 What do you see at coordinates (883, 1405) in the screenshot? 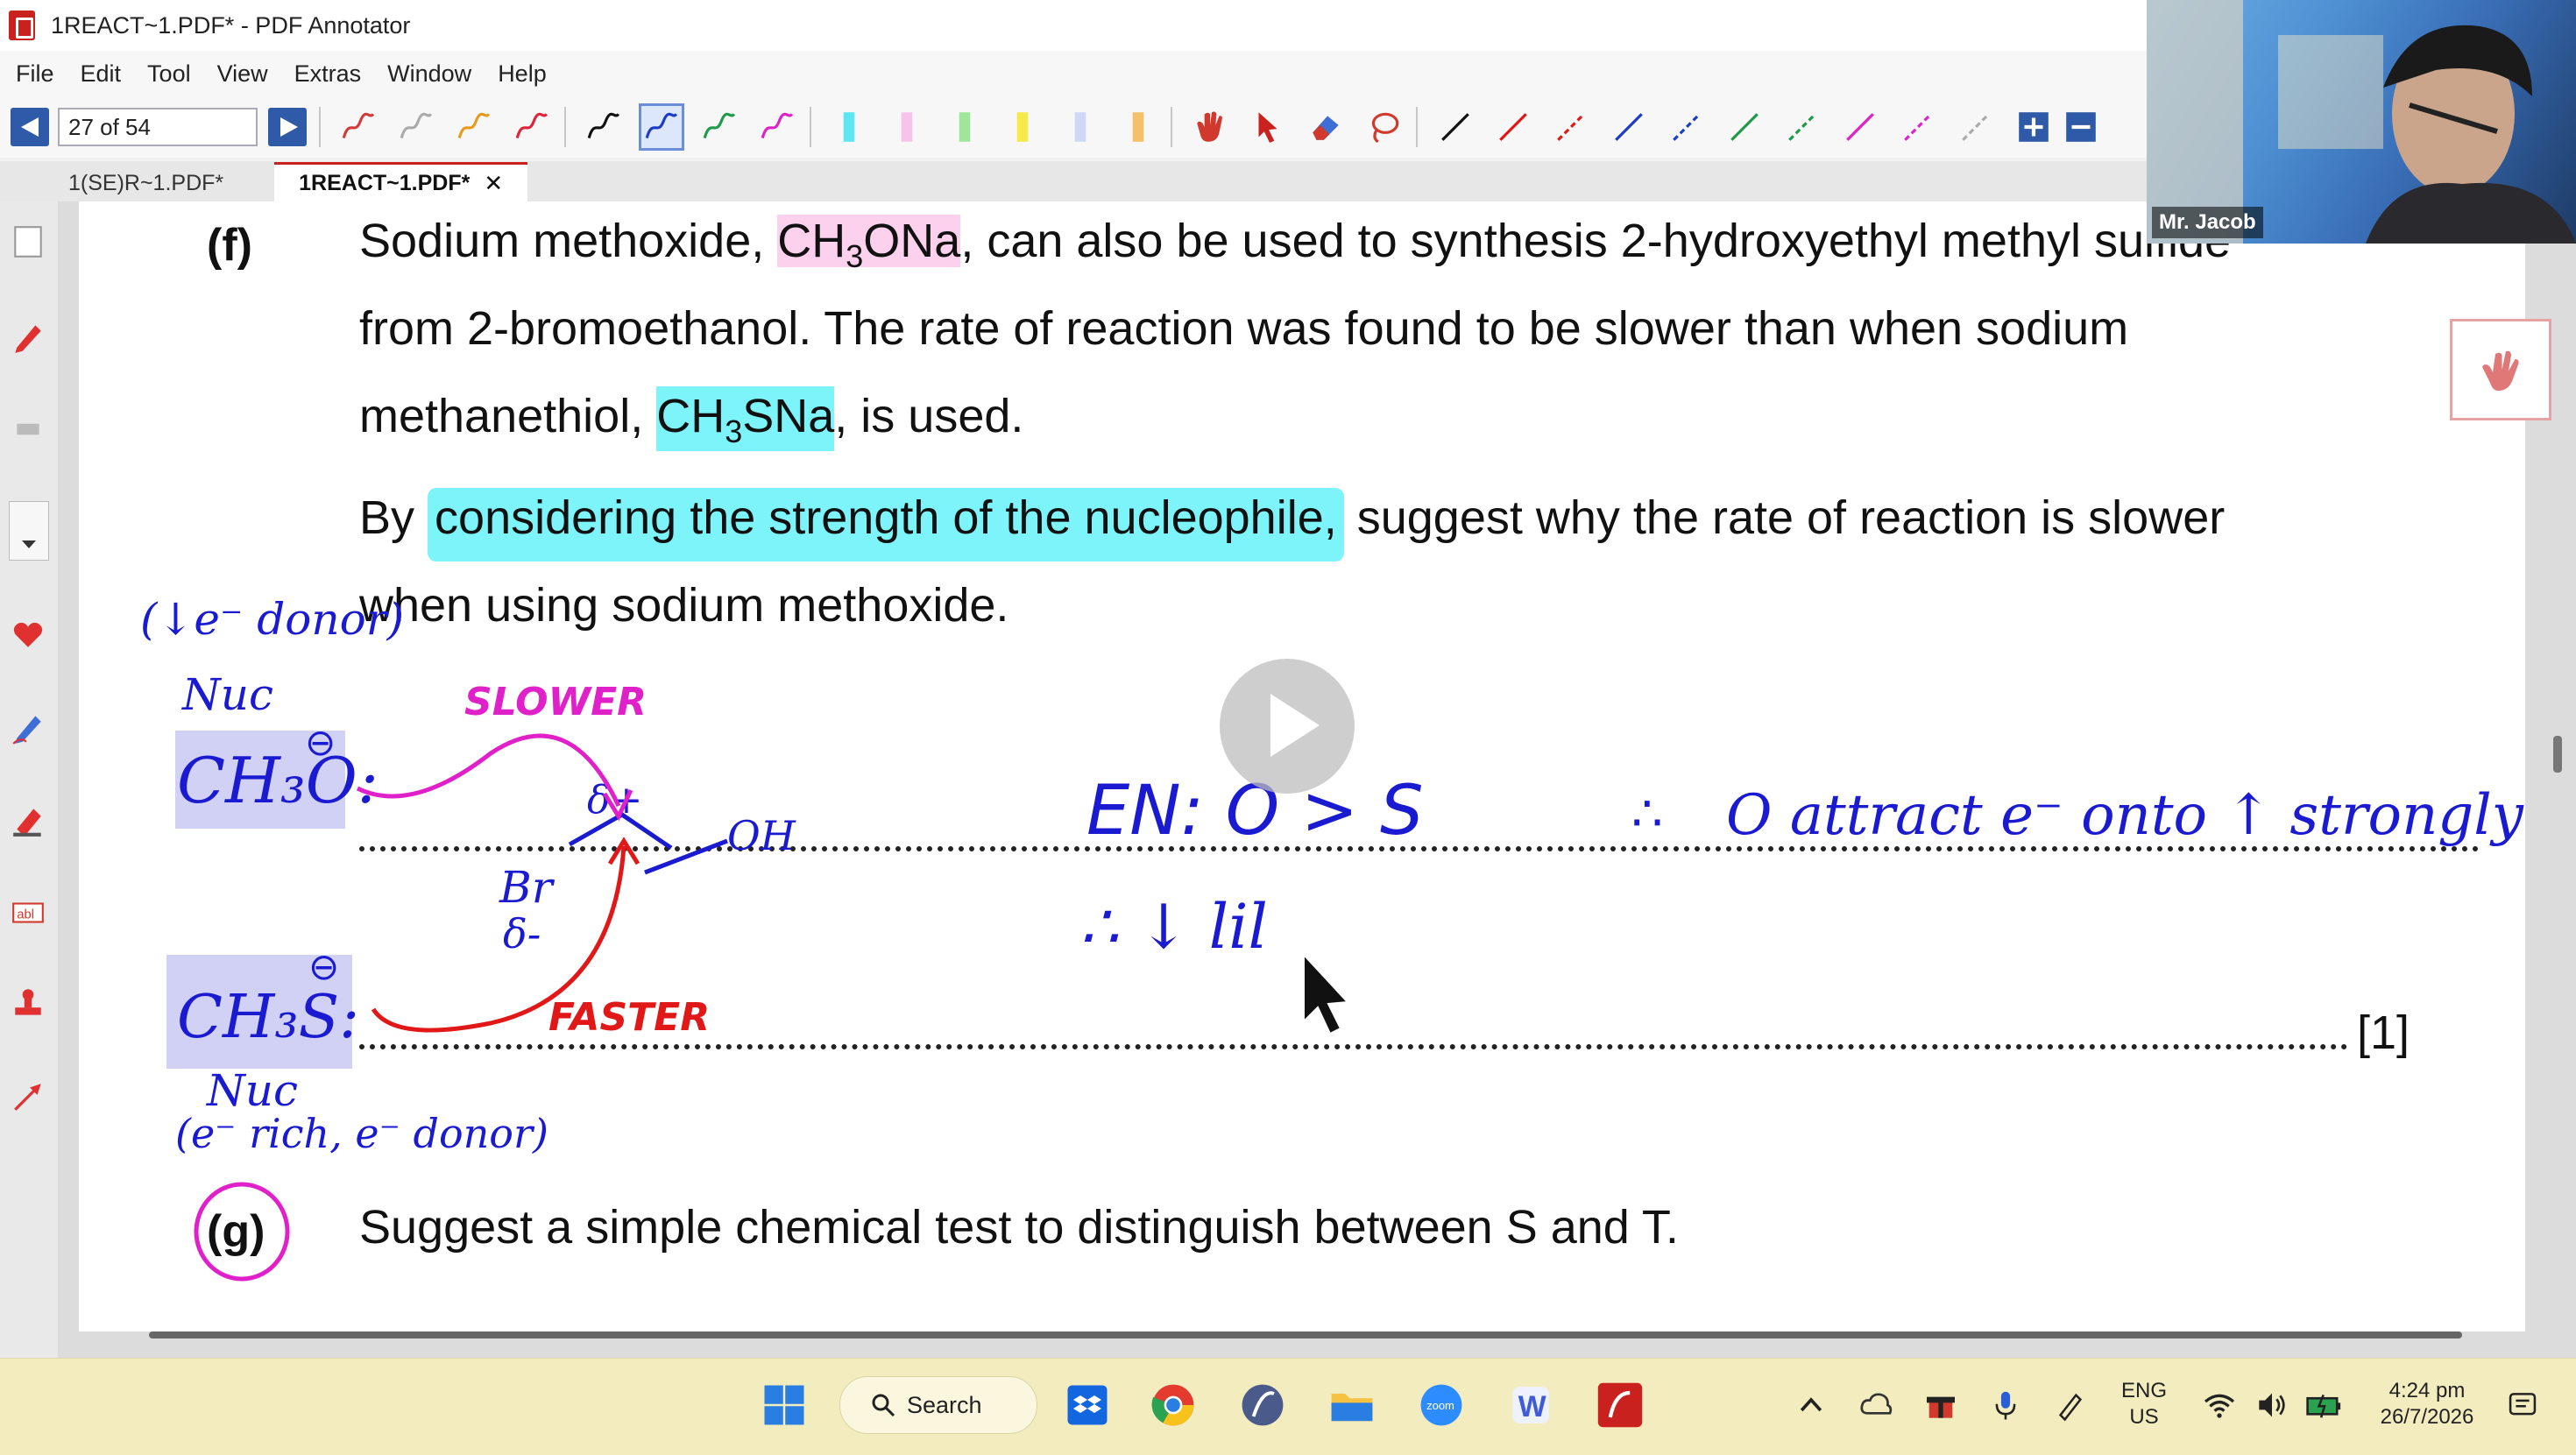
I see `search-icon` at bounding box center [883, 1405].